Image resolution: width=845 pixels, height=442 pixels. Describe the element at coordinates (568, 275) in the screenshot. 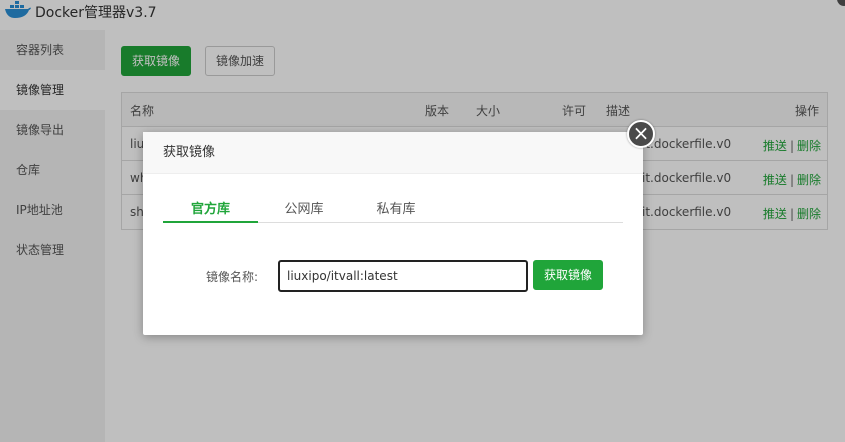

I see `pull-image-submit-button: 获取镜像` at that location.